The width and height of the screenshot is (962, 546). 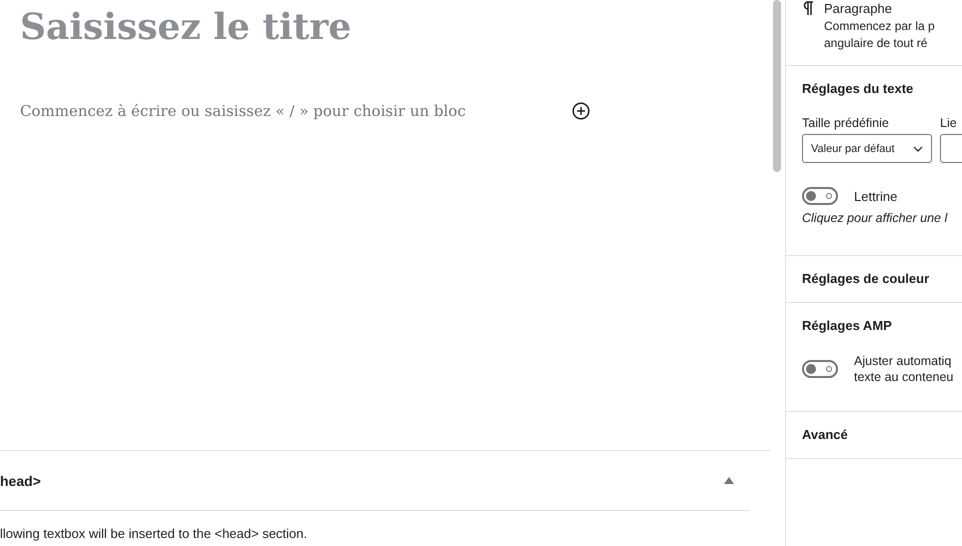 What do you see at coordinates (904, 377) in the screenshot?
I see `toggle-label: texte au conteneu` at bounding box center [904, 377].